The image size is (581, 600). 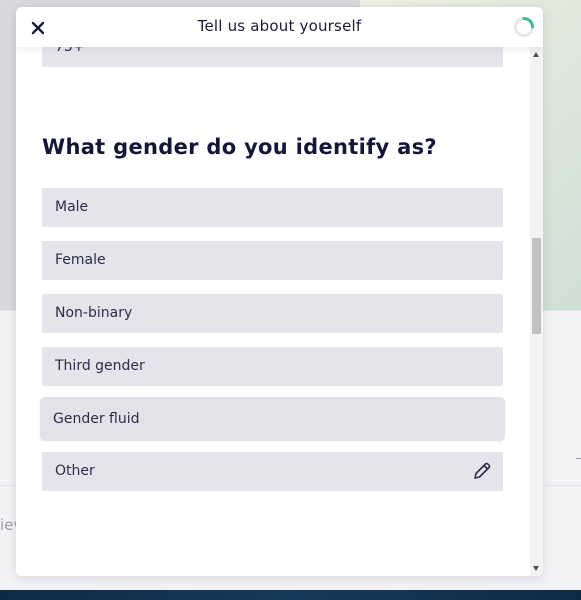 What do you see at coordinates (578, 458) in the screenshot?
I see `backdrop-tick` at bounding box center [578, 458].